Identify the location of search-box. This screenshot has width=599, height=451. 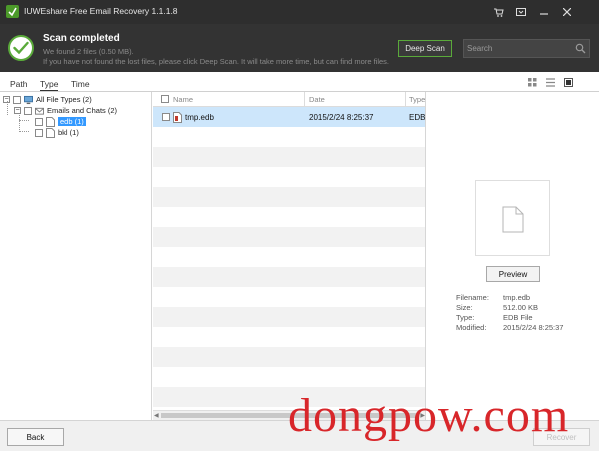
(526, 48).